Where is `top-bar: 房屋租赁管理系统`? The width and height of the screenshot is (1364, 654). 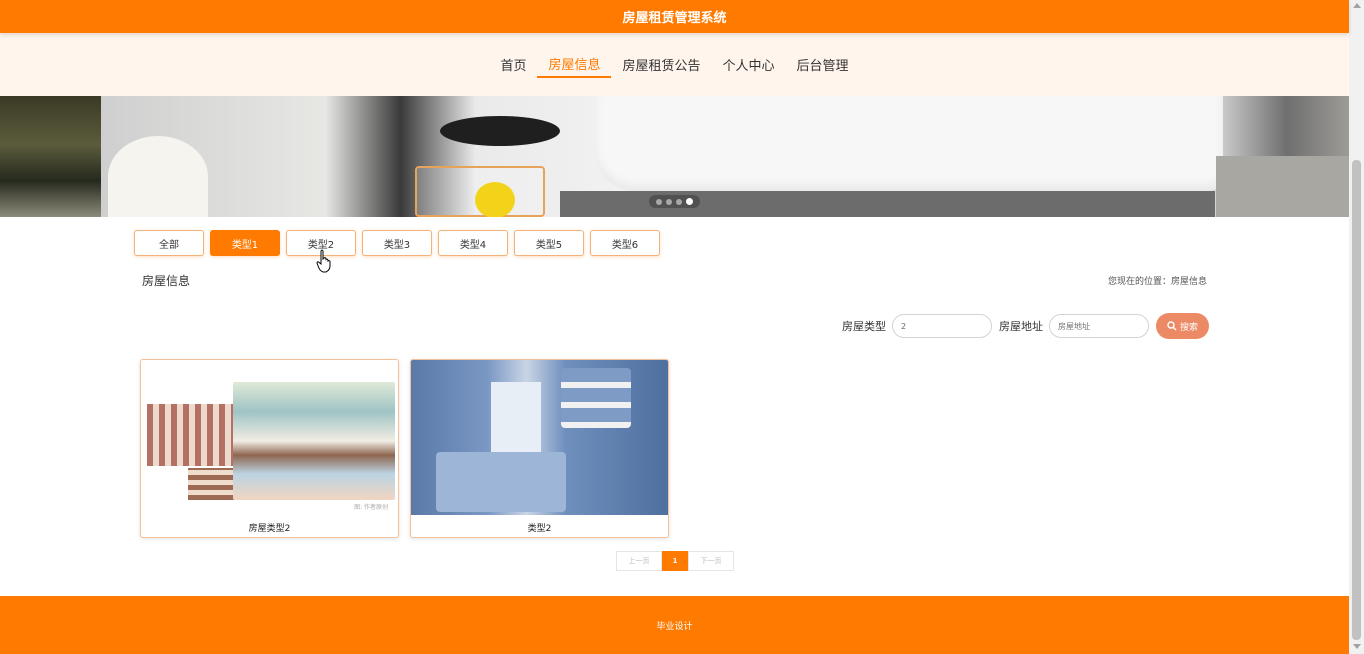
top-bar: 房屋租赁管理系统 is located at coordinates (674, 16).